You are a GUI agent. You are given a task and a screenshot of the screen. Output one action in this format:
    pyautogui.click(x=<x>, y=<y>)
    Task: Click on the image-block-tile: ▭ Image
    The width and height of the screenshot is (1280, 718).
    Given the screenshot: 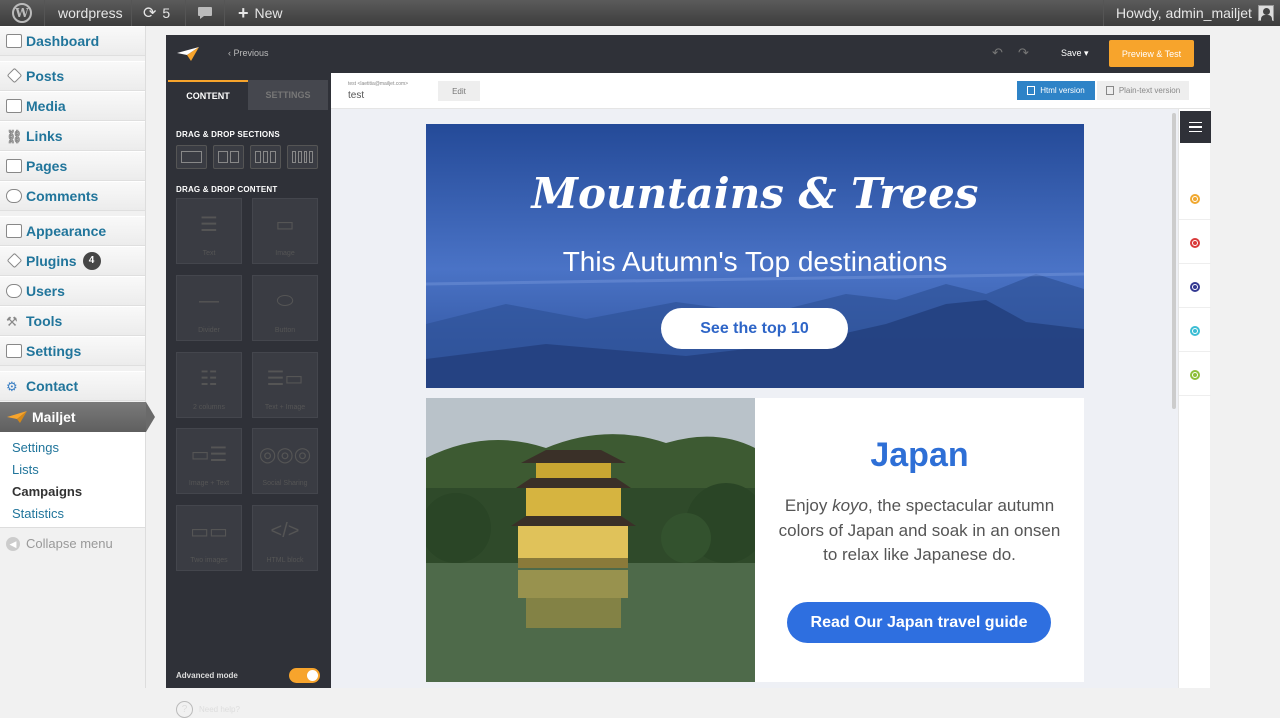 What is the action you would take?
    pyautogui.click(x=285, y=231)
    